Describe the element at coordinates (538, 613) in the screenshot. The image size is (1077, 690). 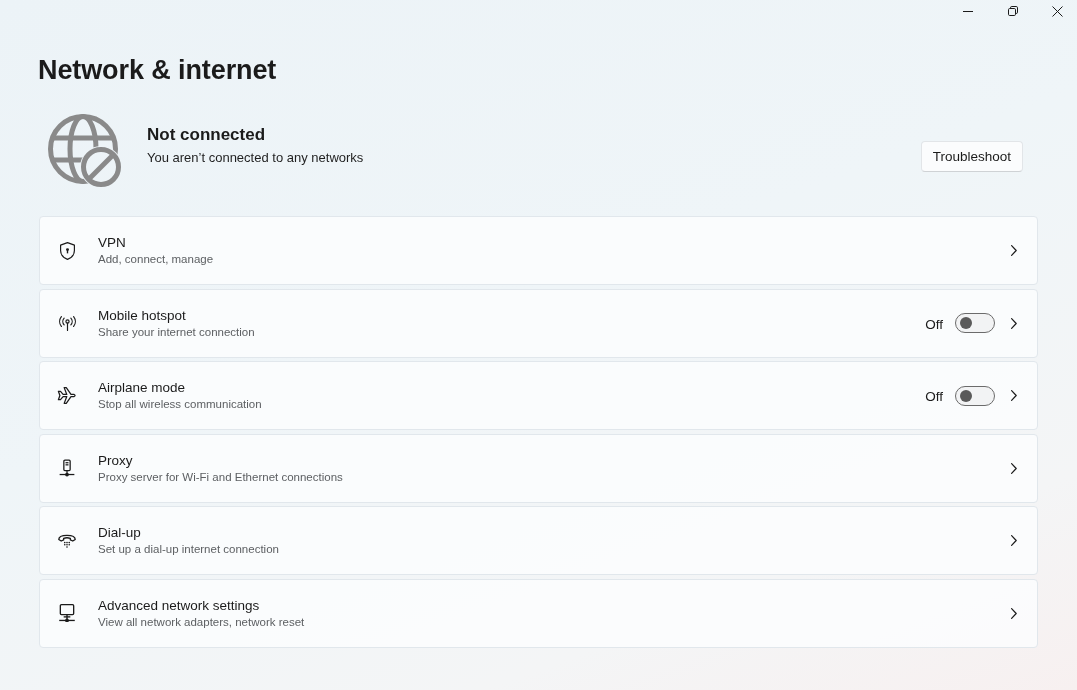
I see `settings-card: Advanced network settings View all network adapters, network reset` at that location.